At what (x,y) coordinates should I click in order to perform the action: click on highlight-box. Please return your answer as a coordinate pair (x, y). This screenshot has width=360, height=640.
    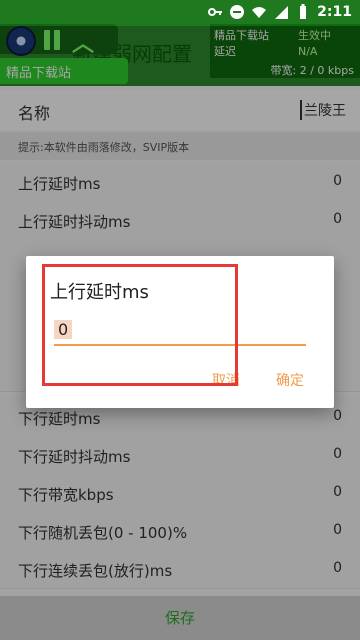
    Looking at the image, I should click on (140, 325).